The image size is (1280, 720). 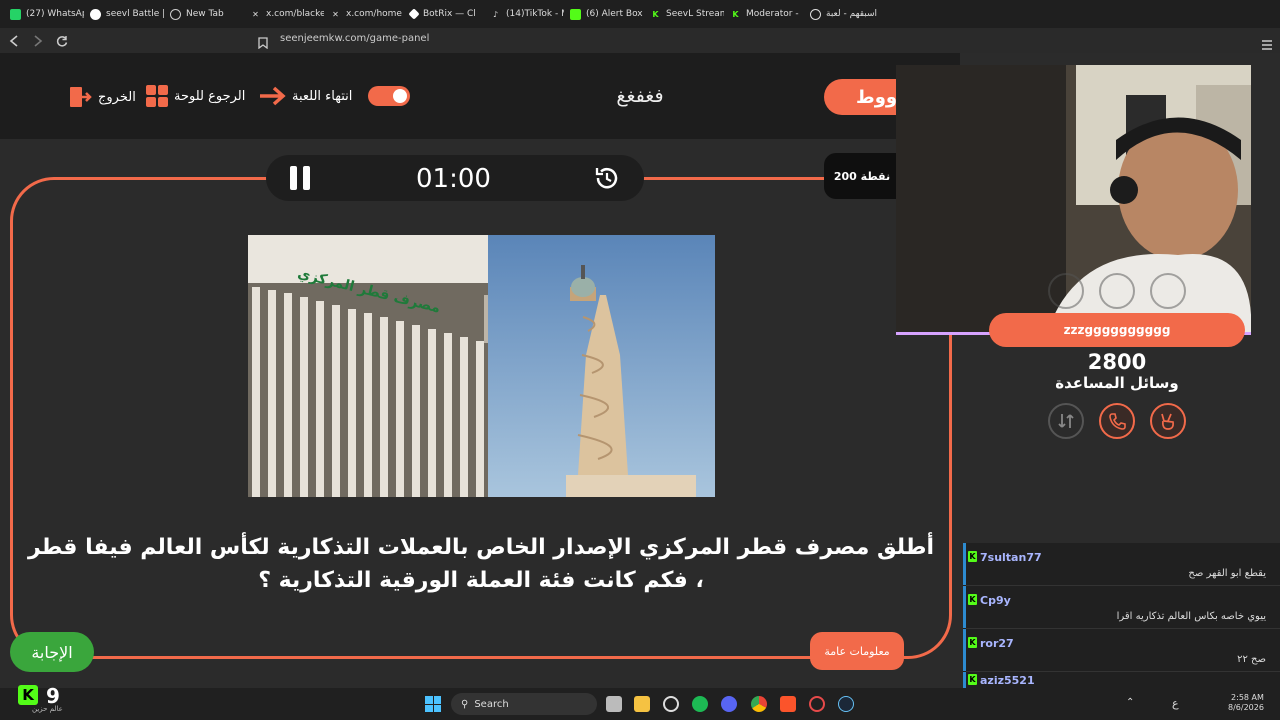 What do you see at coordinates (55, 14) in the screenshot?
I see `tab-label: (27) WhatsApp` at bounding box center [55, 14].